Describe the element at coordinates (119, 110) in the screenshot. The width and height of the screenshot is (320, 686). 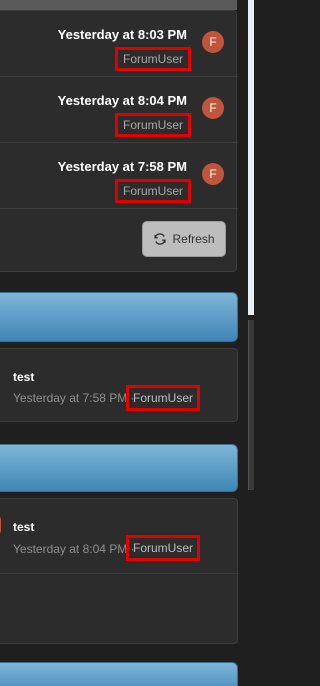
I see `activity-row: Yesterday at 8:04 PM ForumUser F` at that location.